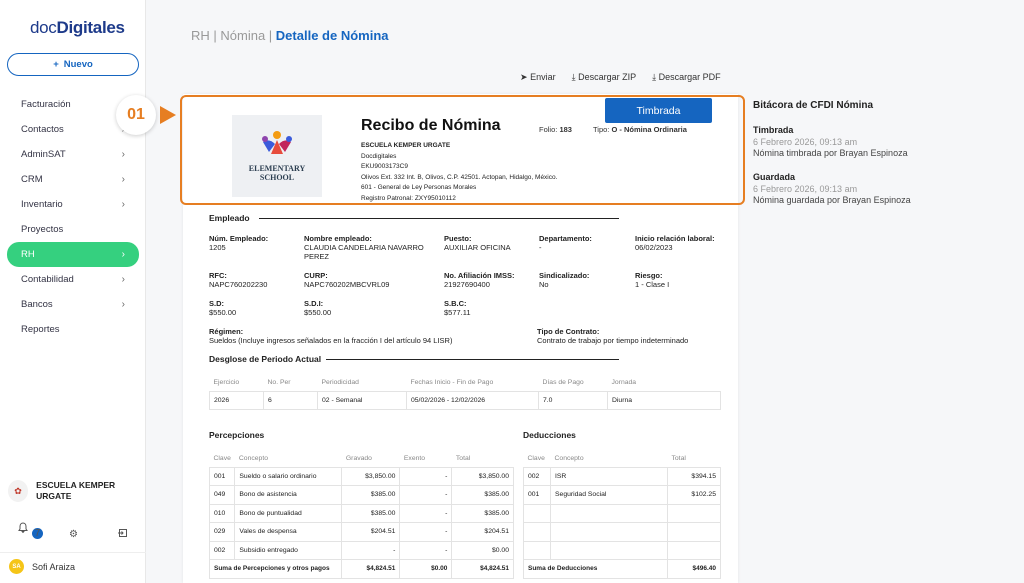 This screenshot has width=1024, height=583. Describe the element at coordinates (477, 247) in the screenshot. I see `field-value: AUXILIAR OFICINA` at that location.